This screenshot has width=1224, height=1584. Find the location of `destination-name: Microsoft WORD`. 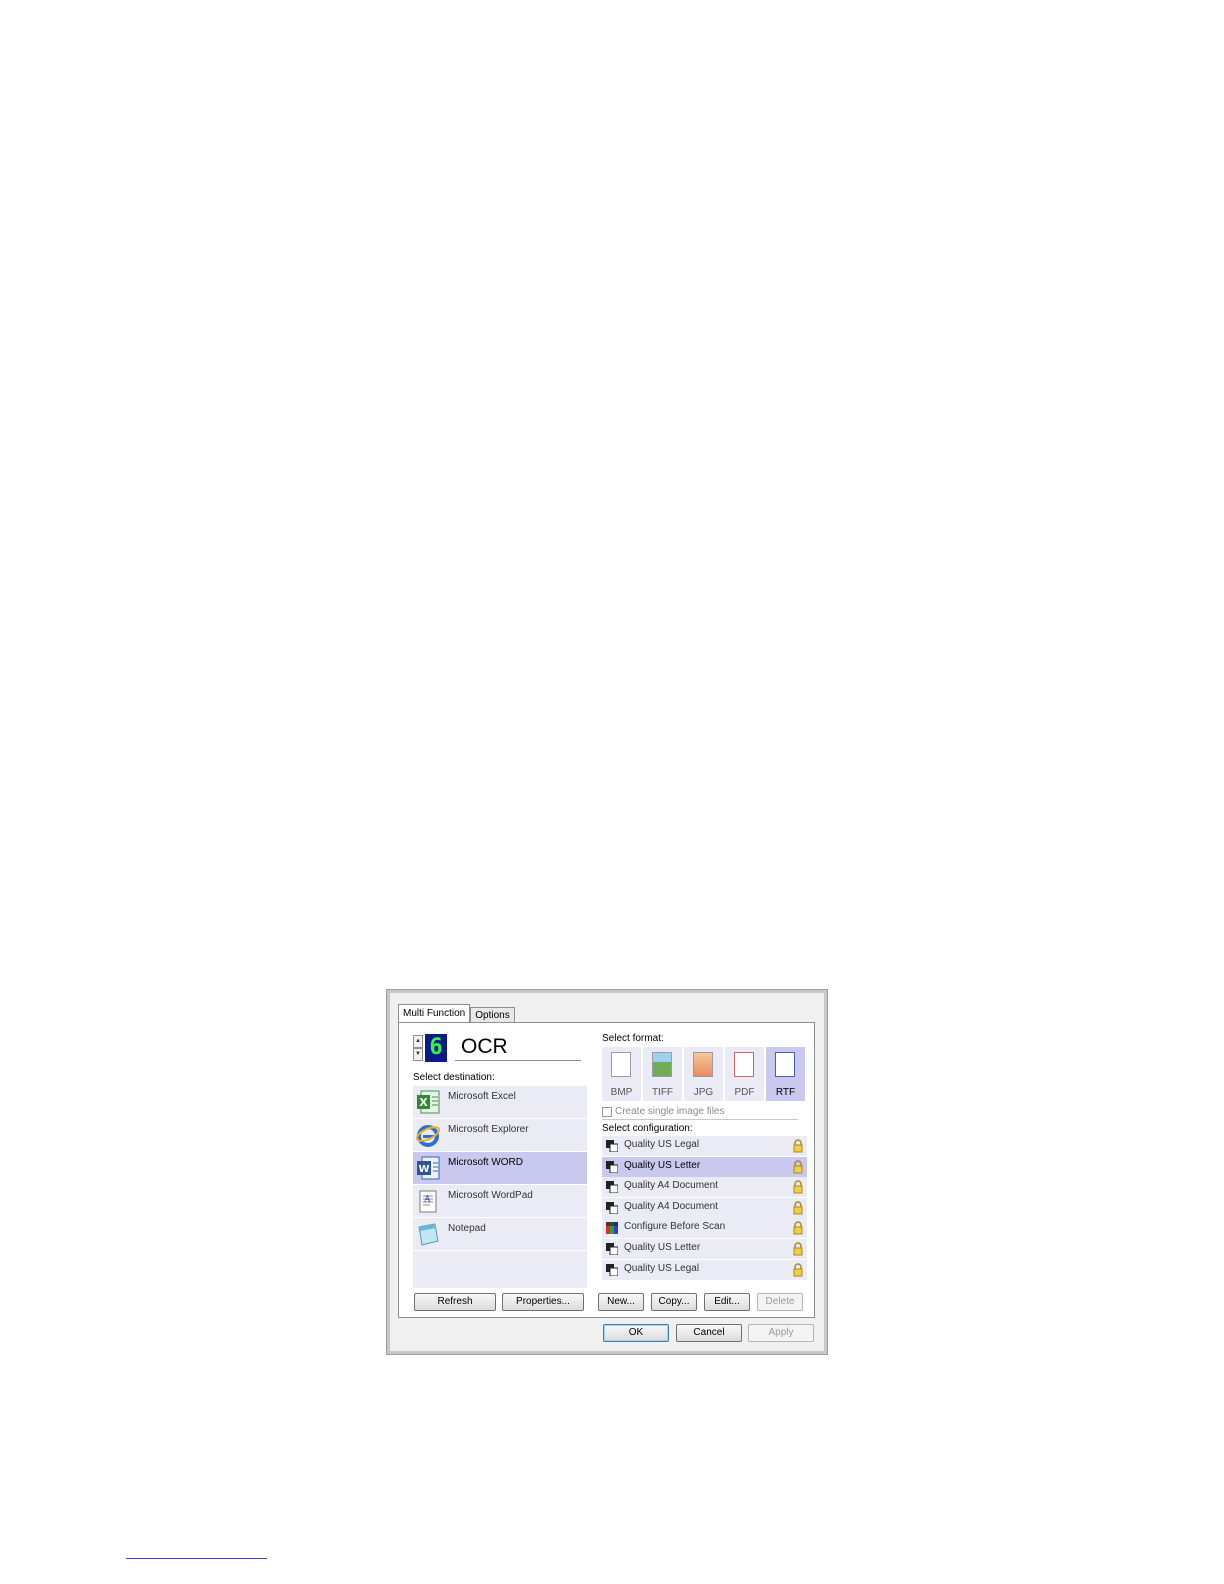

destination-name: Microsoft WORD is located at coordinates (485, 1162).